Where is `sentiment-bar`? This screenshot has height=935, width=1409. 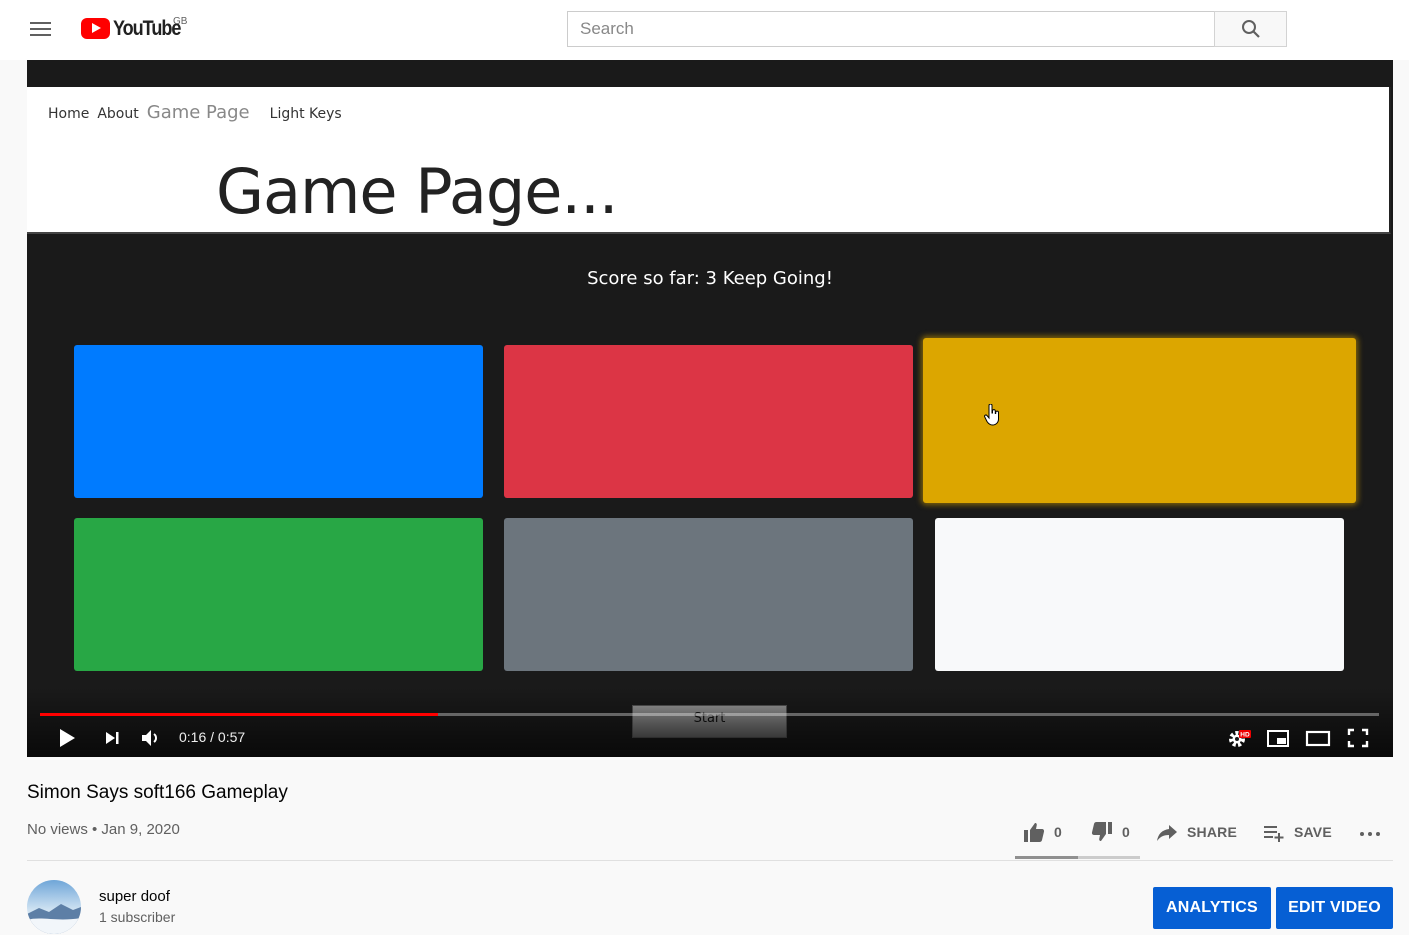 sentiment-bar is located at coordinates (1077, 857).